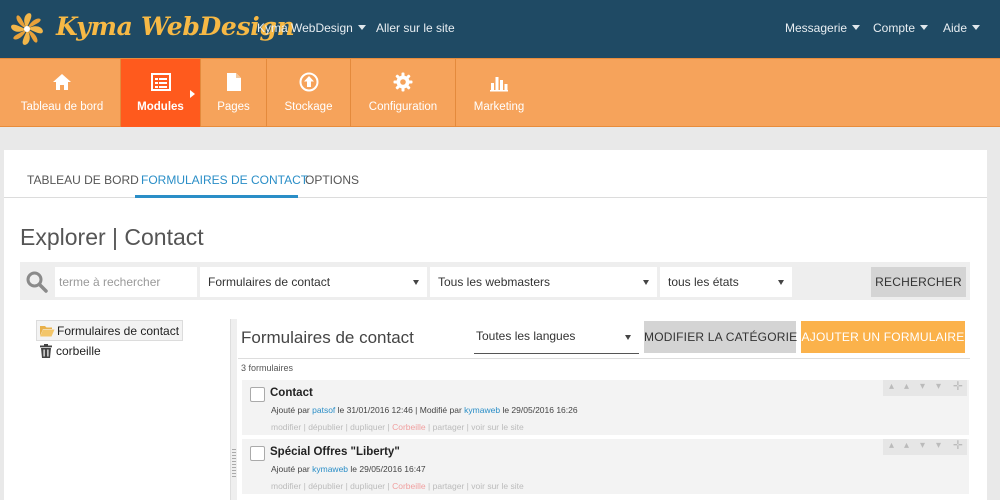 Image resolution: width=1000 pixels, height=500 pixels. Describe the element at coordinates (883, 337) in the screenshot. I see `add-form-button: AJOUTER UN FORMULAIRE` at that location.